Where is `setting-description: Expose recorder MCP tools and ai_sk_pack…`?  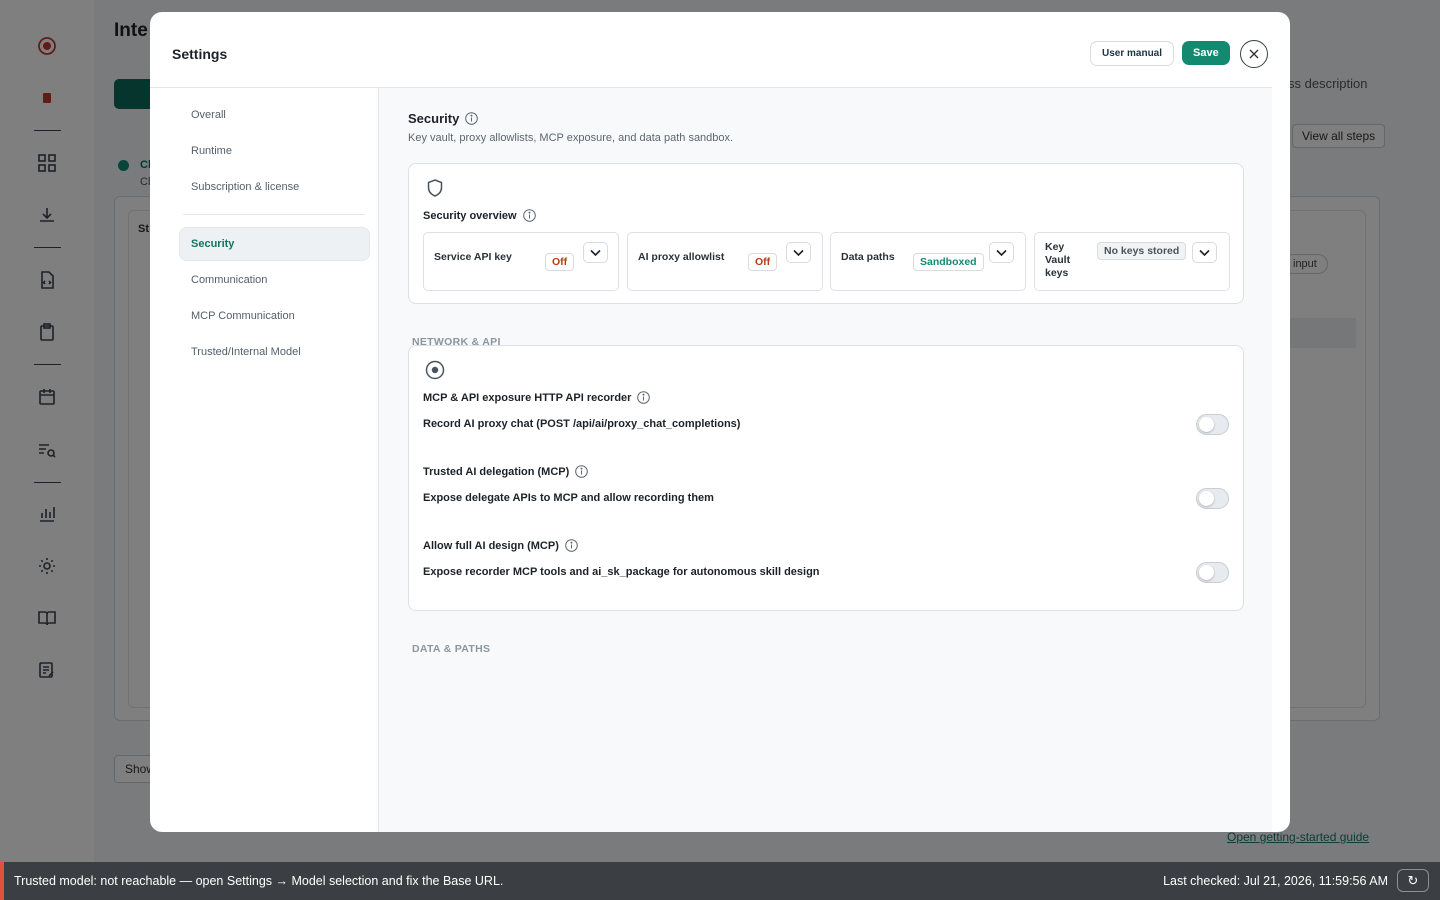 setting-description: Expose recorder MCP tools and ai_sk_pack… is located at coordinates (621, 572).